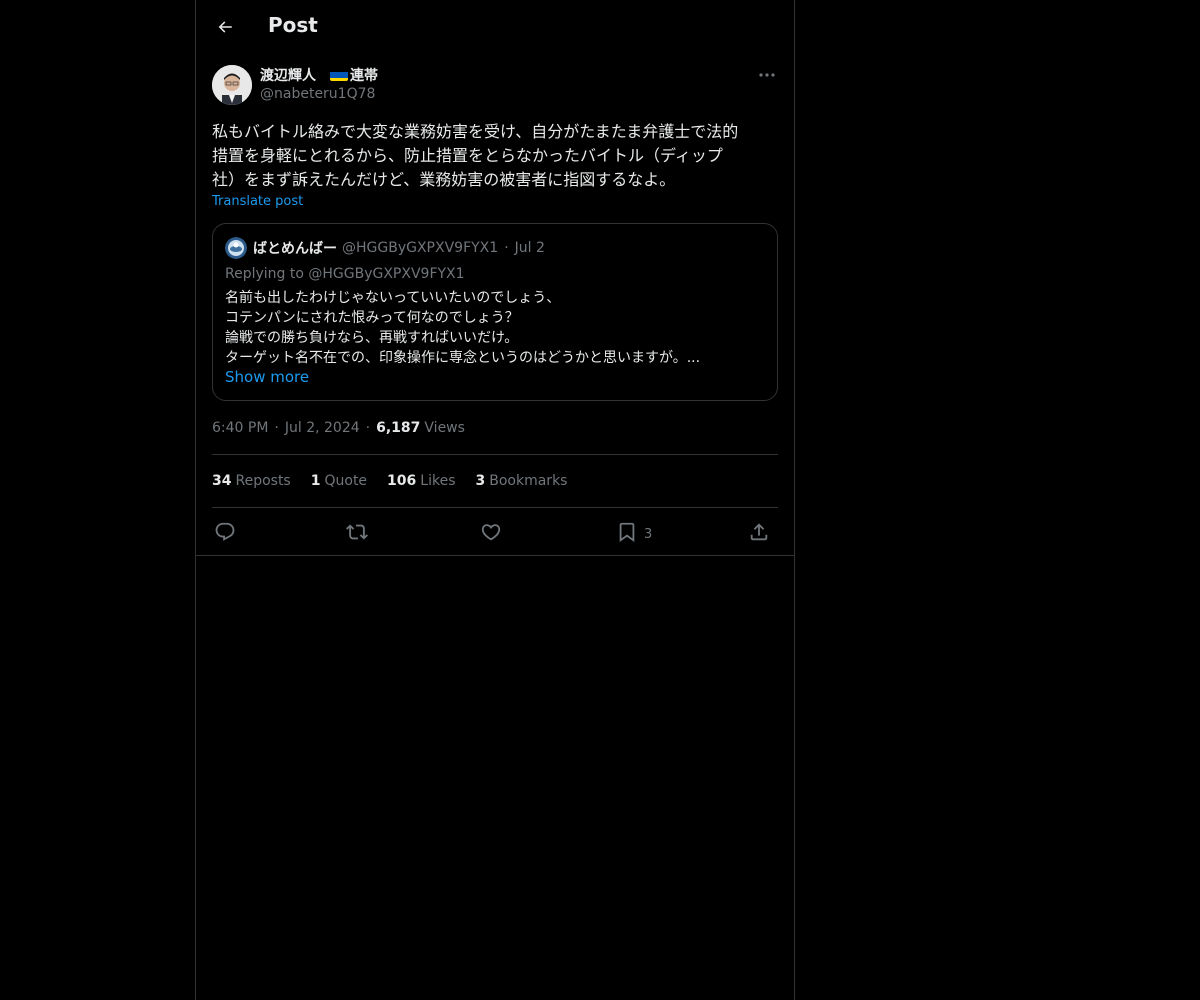 This screenshot has height=1000, width=1200. What do you see at coordinates (372, 338) in the screenshot?
I see `quoted-text-line: 論戦での勝ち負けなら、再戦すればいいだけ。` at bounding box center [372, 338].